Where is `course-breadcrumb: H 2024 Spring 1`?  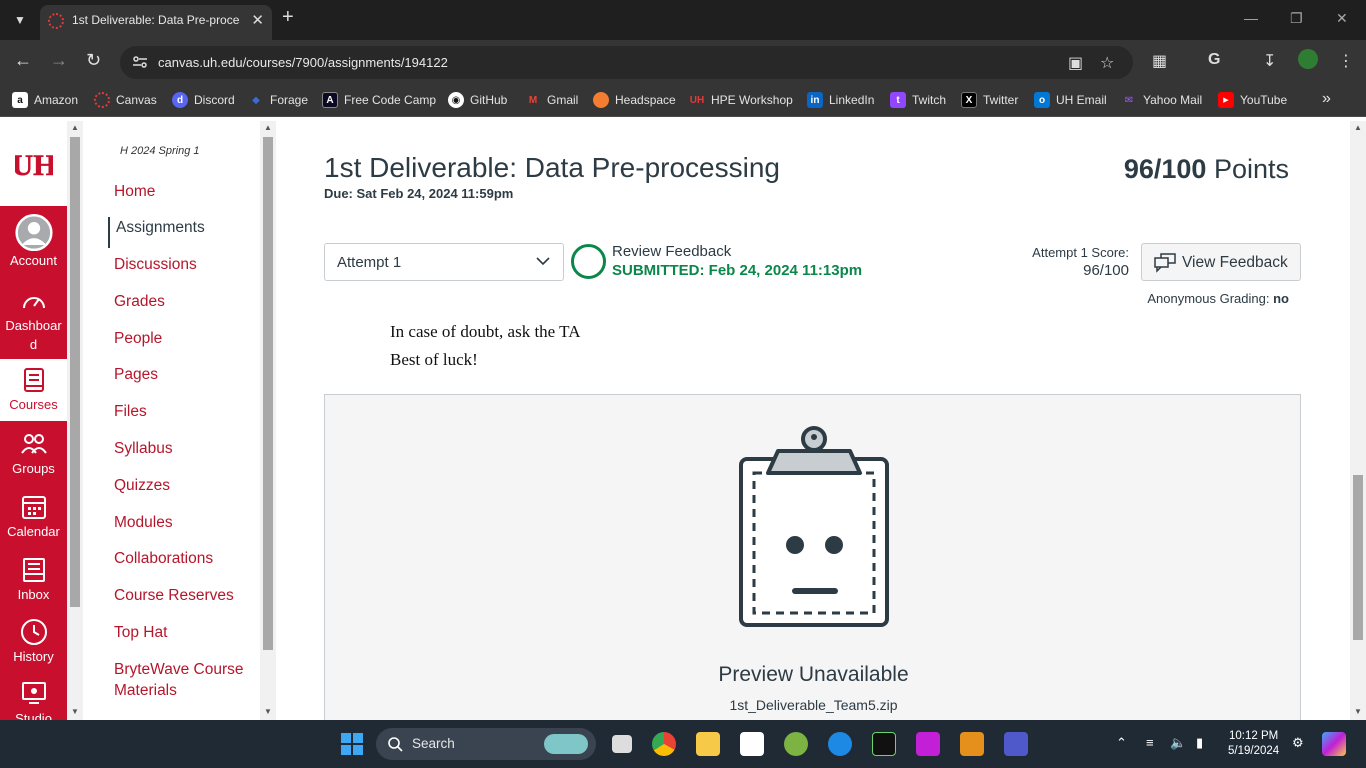
course-breadcrumb: H 2024 Spring 1 is located at coordinates (160, 151).